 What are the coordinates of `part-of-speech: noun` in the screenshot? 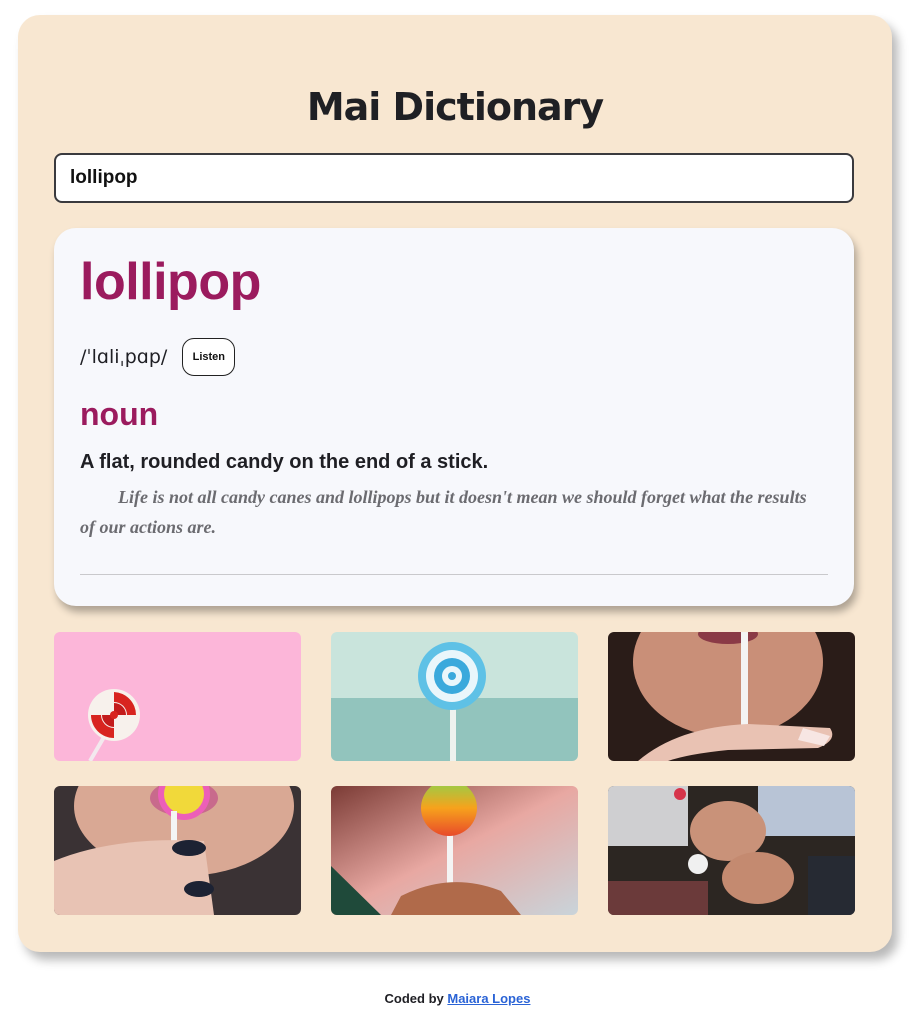 It's located at (119, 414).